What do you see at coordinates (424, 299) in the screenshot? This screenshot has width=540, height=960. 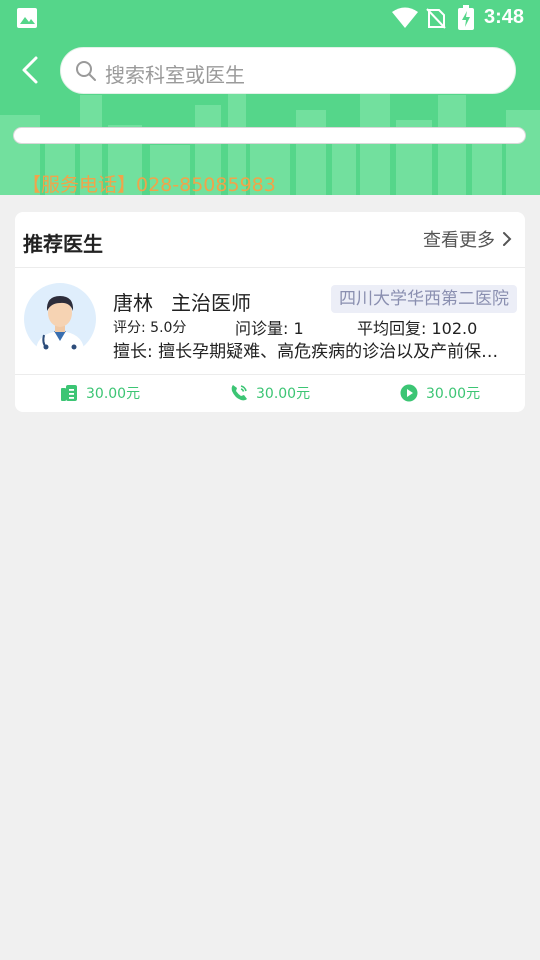 I see `hospital-badge: 四川大学华西第二医院` at bounding box center [424, 299].